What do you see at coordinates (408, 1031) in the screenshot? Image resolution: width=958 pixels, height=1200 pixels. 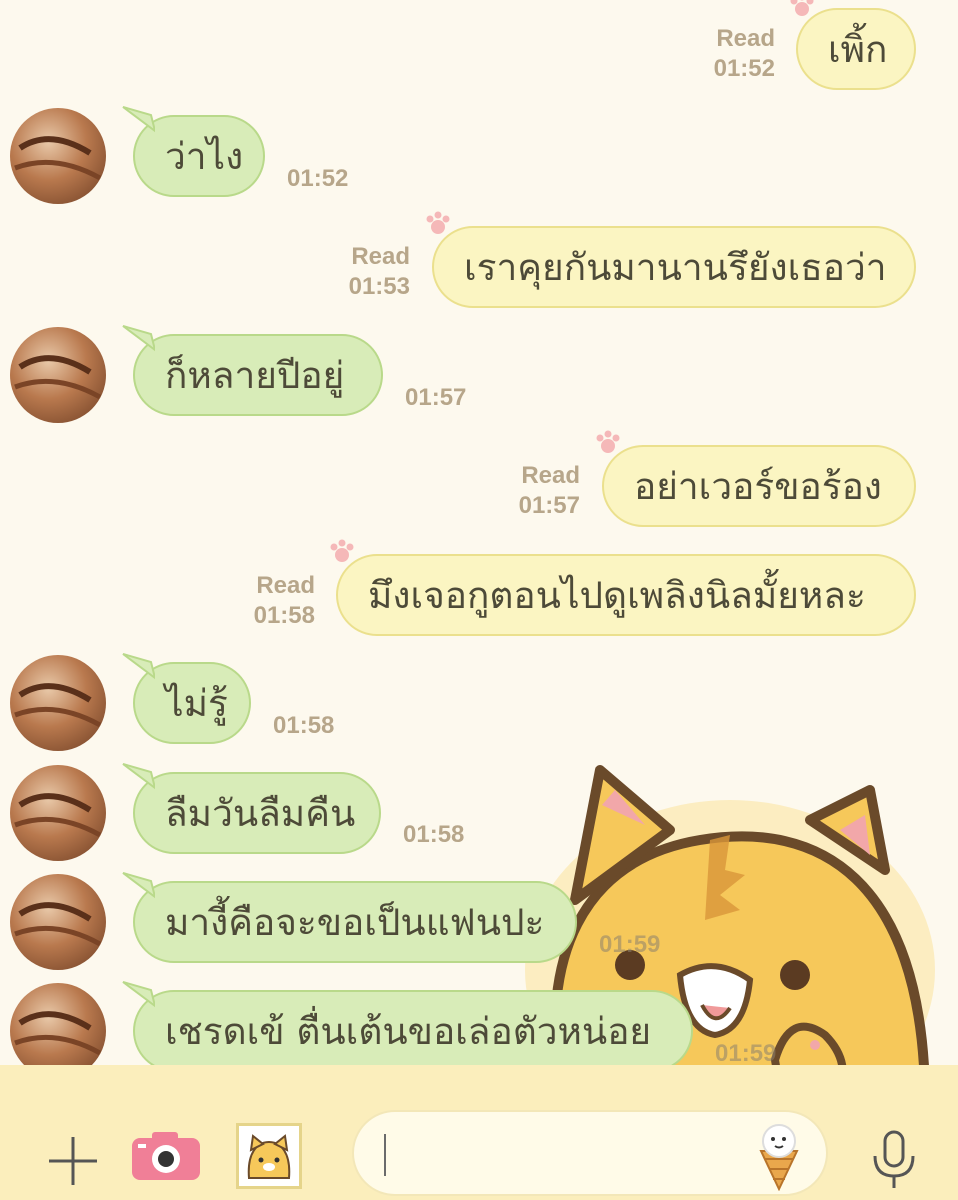 I see `message-text: เชรดเข้ ตื่นเต้นขอเล่อตัวหน่อย` at bounding box center [408, 1031].